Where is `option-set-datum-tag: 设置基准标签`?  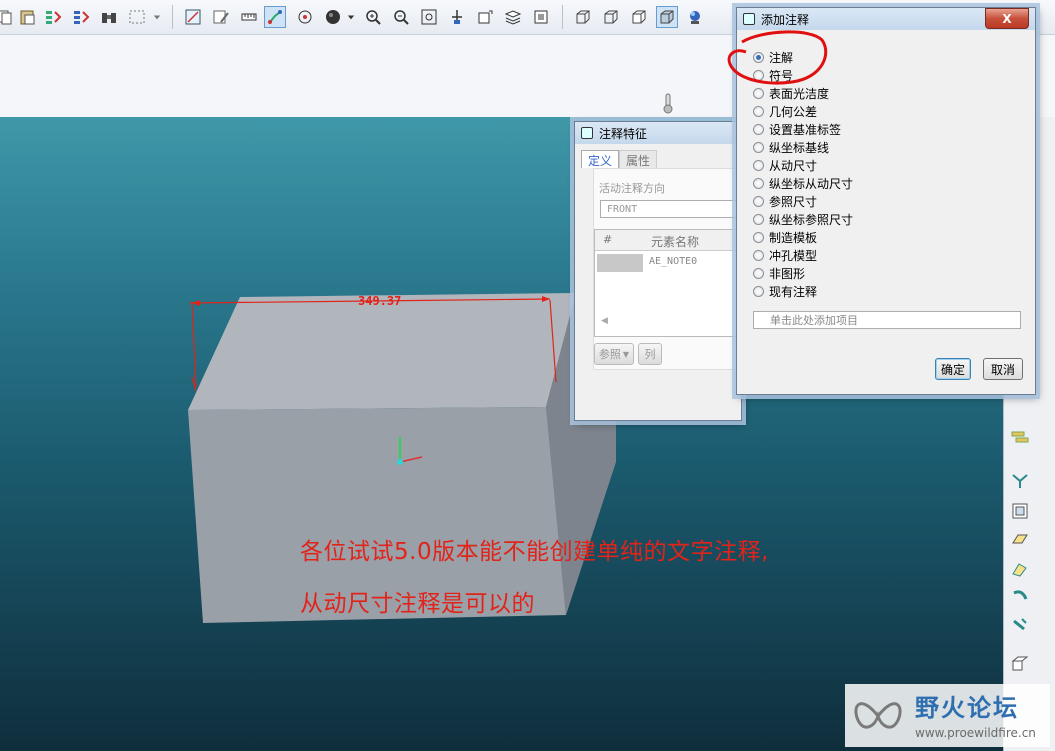 option-set-datum-tag: 设置基准标签 is located at coordinates (797, 129).